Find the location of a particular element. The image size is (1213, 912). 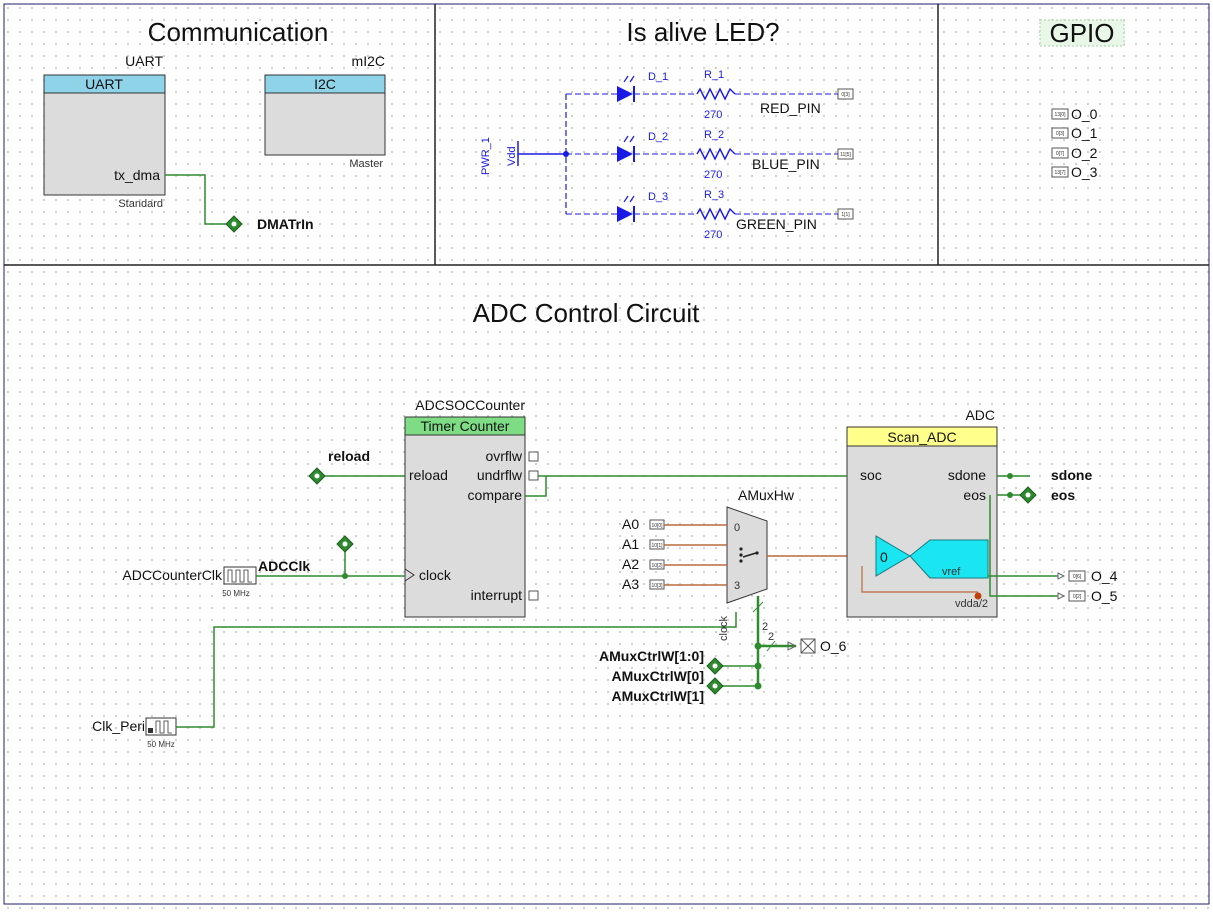

led-channel-3: 1[1] D_3 R_3 270 GREEN_PIN is located at coordinates (710, 215).